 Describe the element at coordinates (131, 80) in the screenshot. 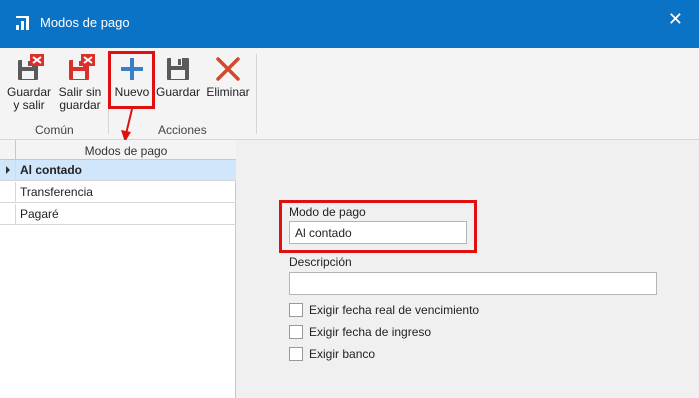

I see `new-button-highlight` at that location.